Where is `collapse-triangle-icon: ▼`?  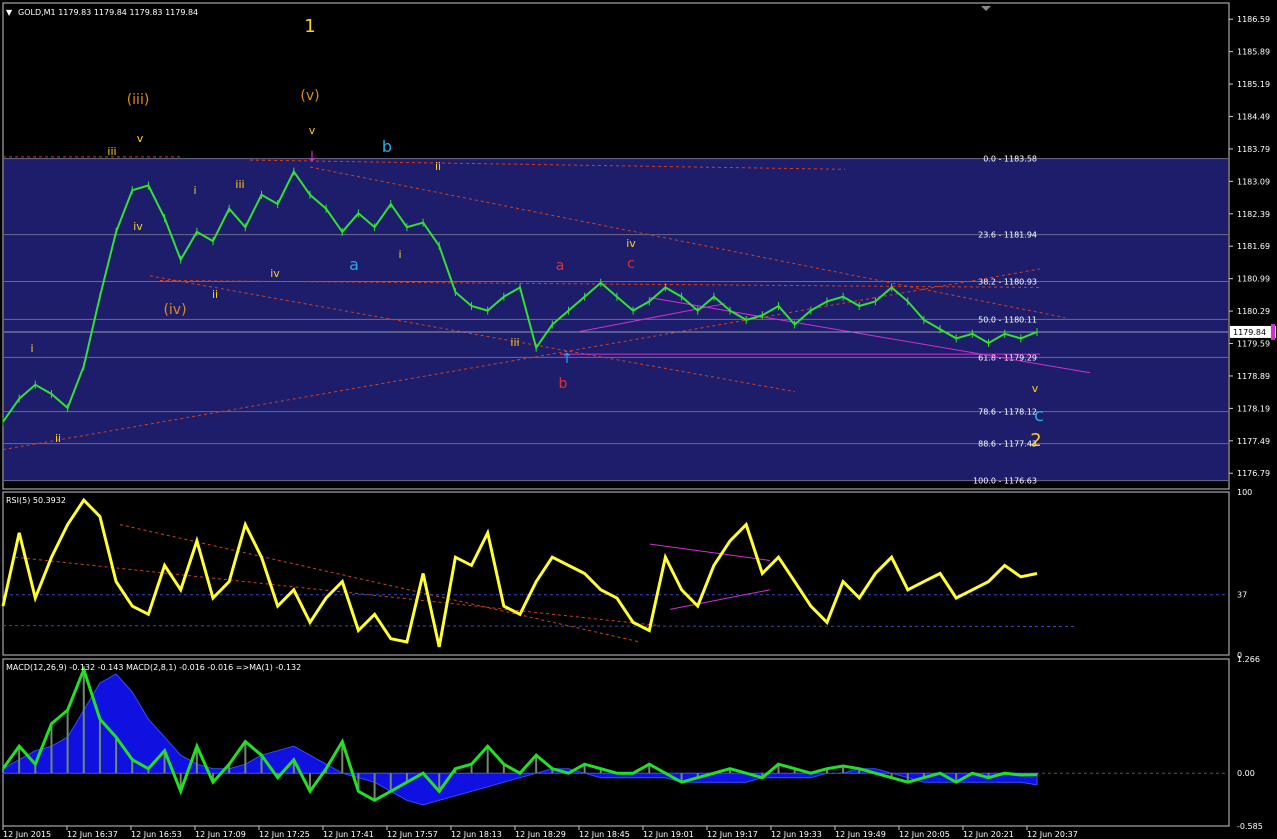
collapse-triangle-icon: ▼ is located at coordinates (9, 12).